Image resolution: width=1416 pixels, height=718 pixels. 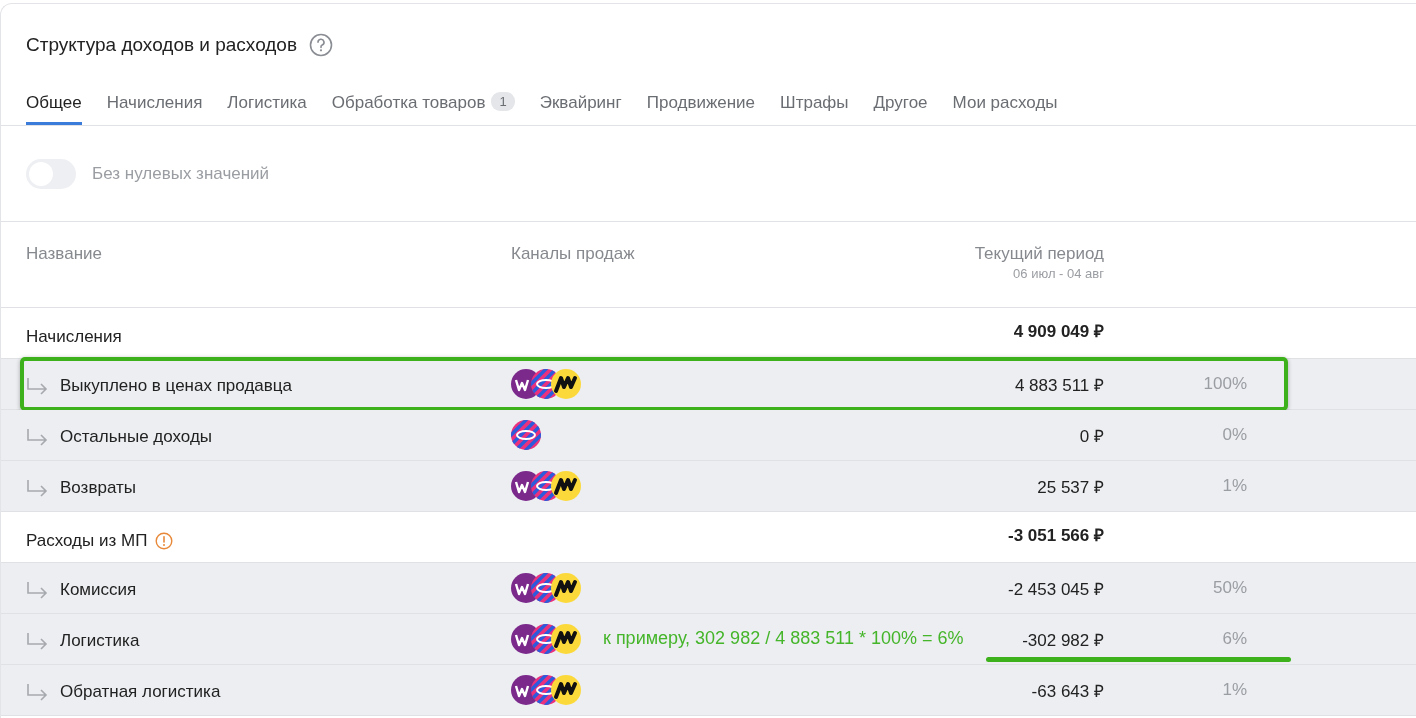 I want to click on tab: Начисления, so click(x=154, y=109).